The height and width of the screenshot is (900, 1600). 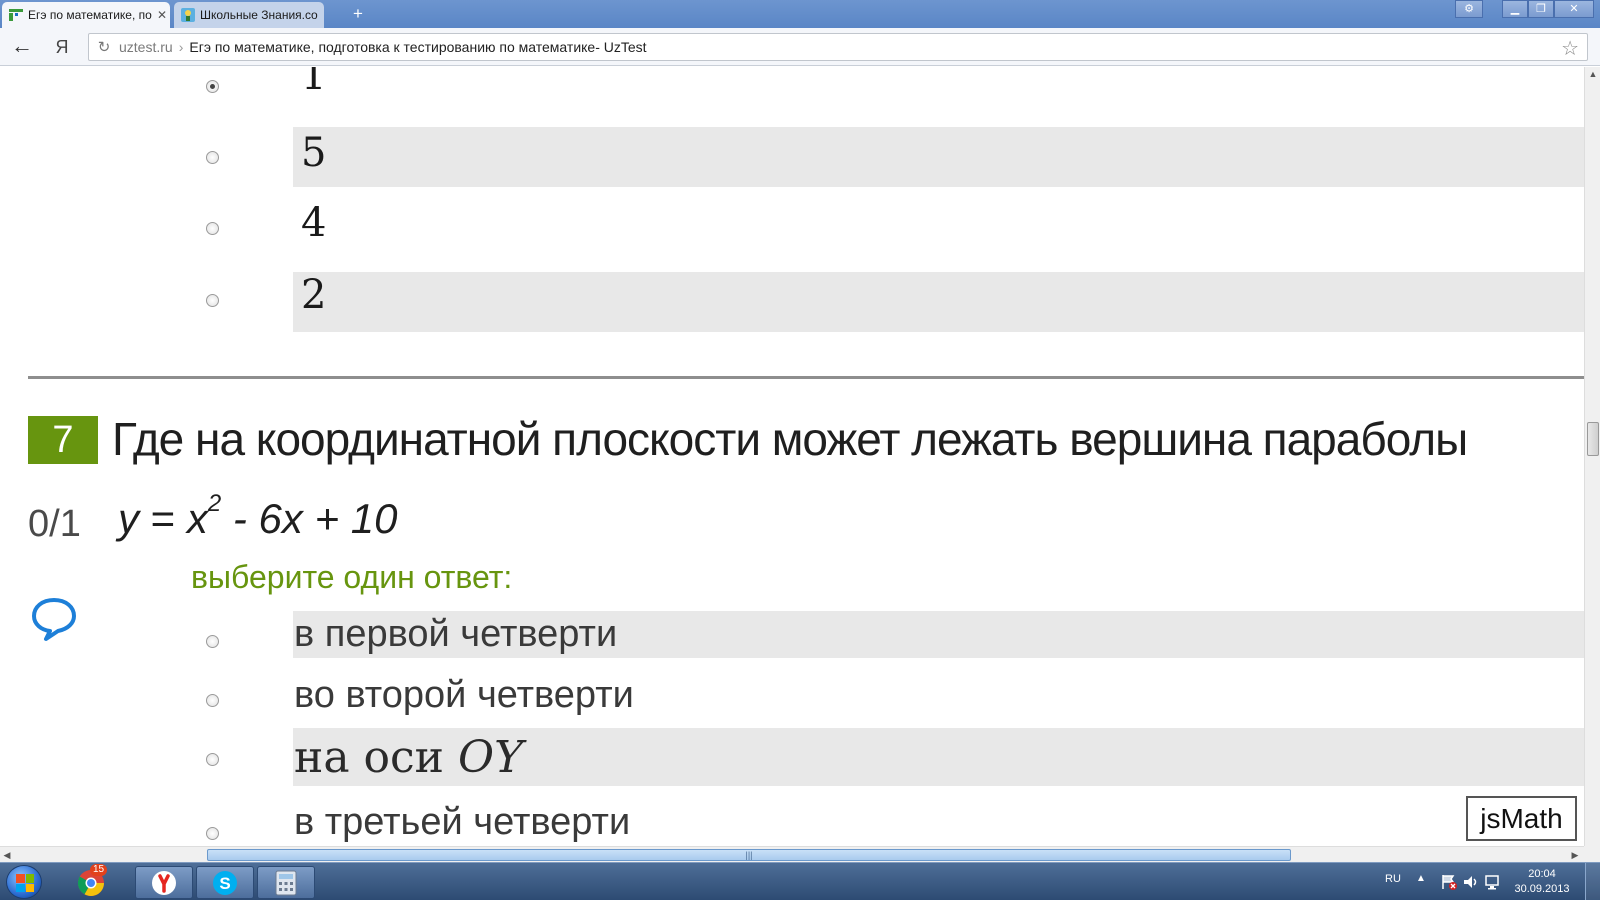 I want to click on question-score: 0/1, so click(x=54, y=524).